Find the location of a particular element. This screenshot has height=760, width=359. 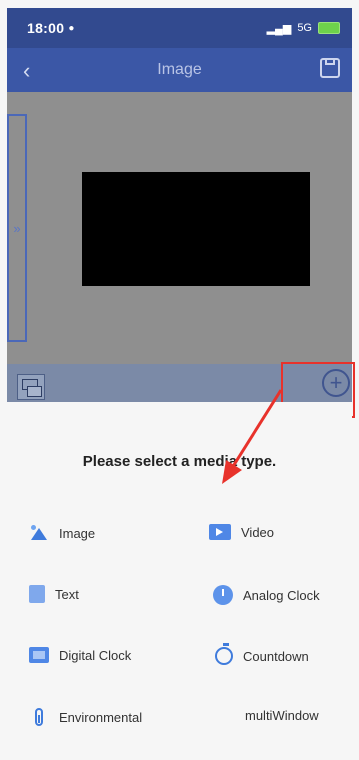

option-analog-clock: Analog Clock is located at coordinates (266, 595).